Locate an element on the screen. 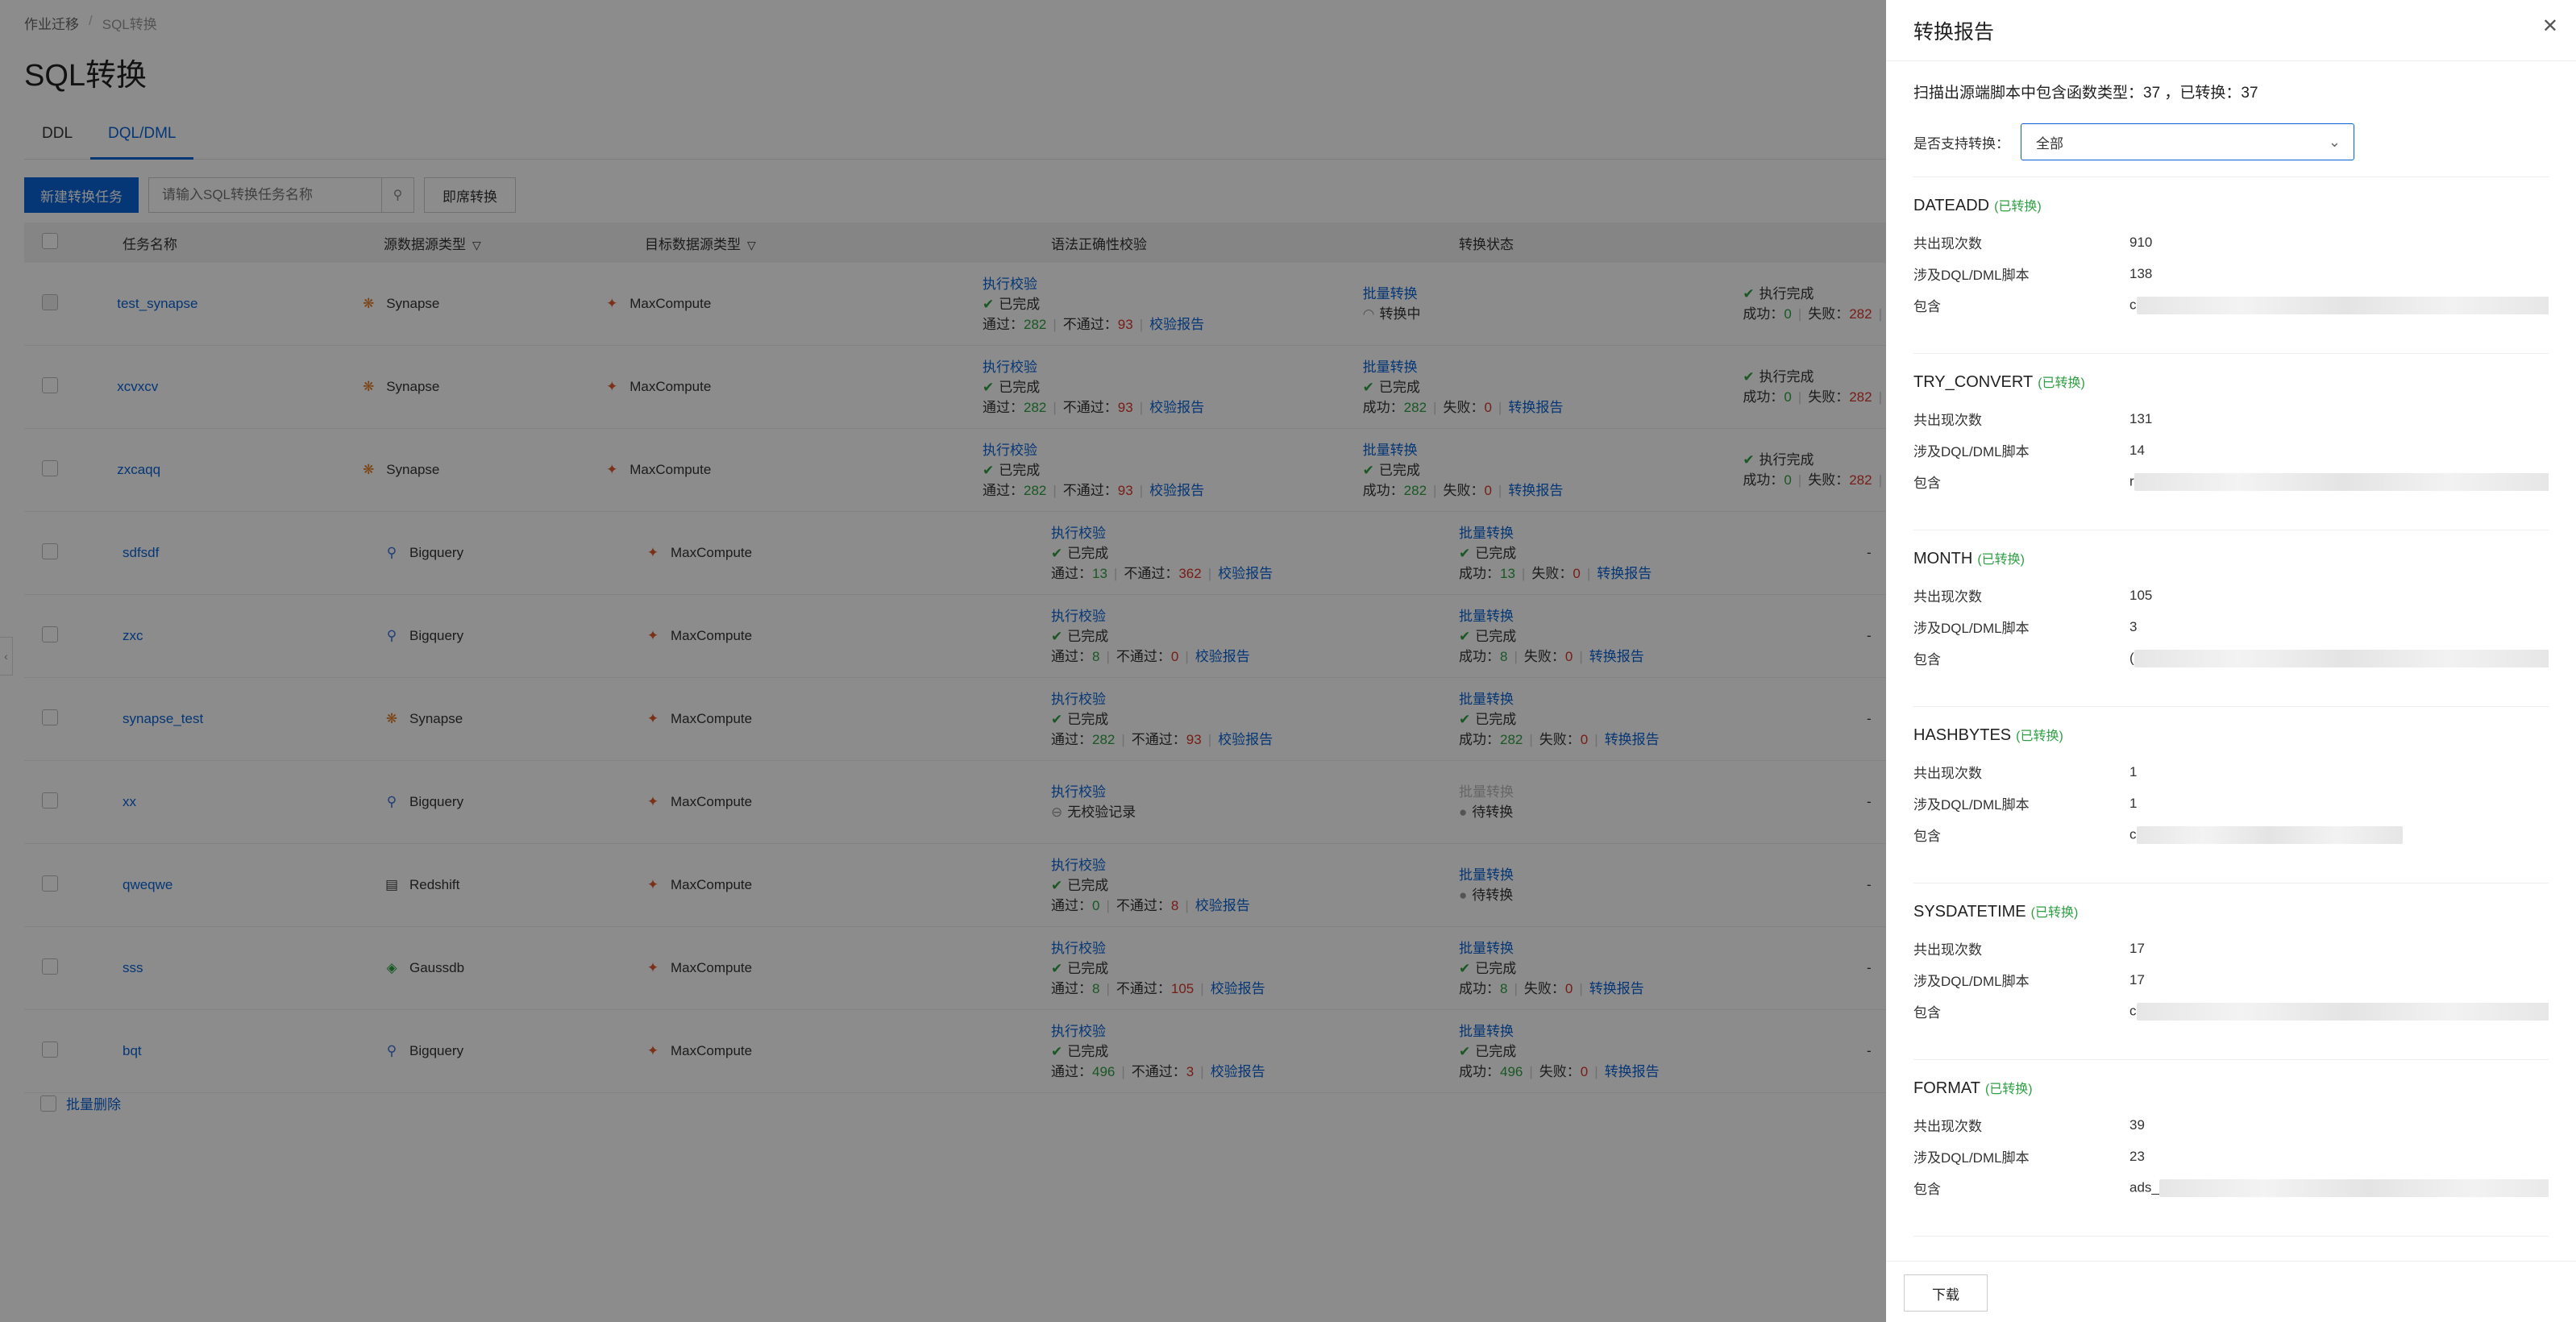 The height and width of the screenshot is (1322, 2576). contains-value: c. is located at coordinates (2339, 305).